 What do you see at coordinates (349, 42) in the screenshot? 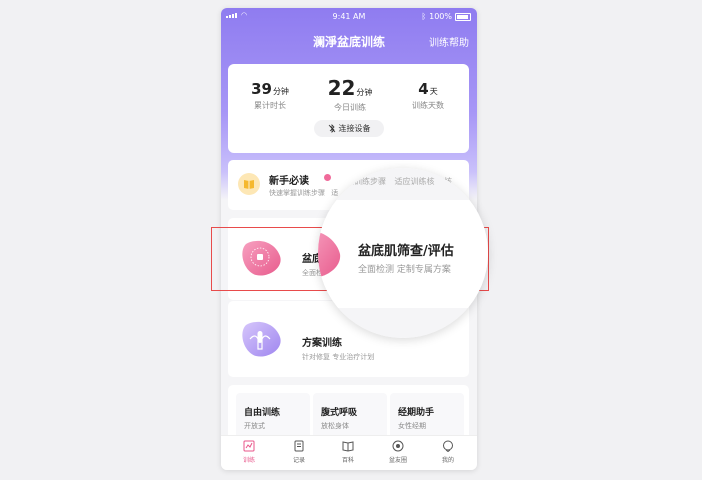
I see `nav-bar: 澜淨盆底训练 训练帮助` at bounding box center [349, 42].